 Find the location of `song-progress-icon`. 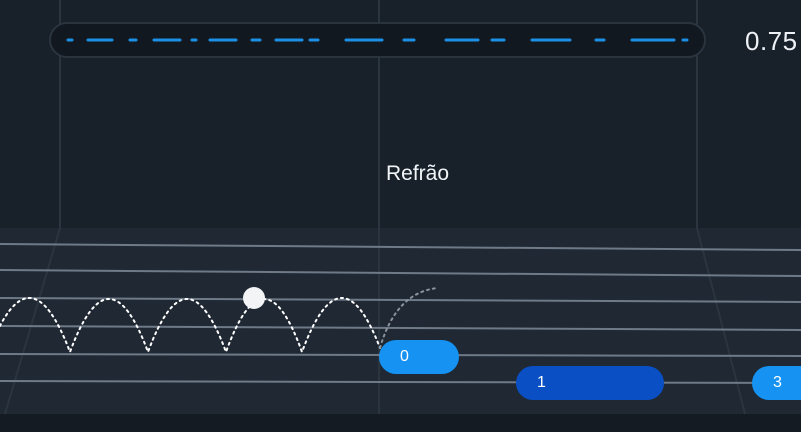

song-progress-icon is located at coordinates (377, 40).